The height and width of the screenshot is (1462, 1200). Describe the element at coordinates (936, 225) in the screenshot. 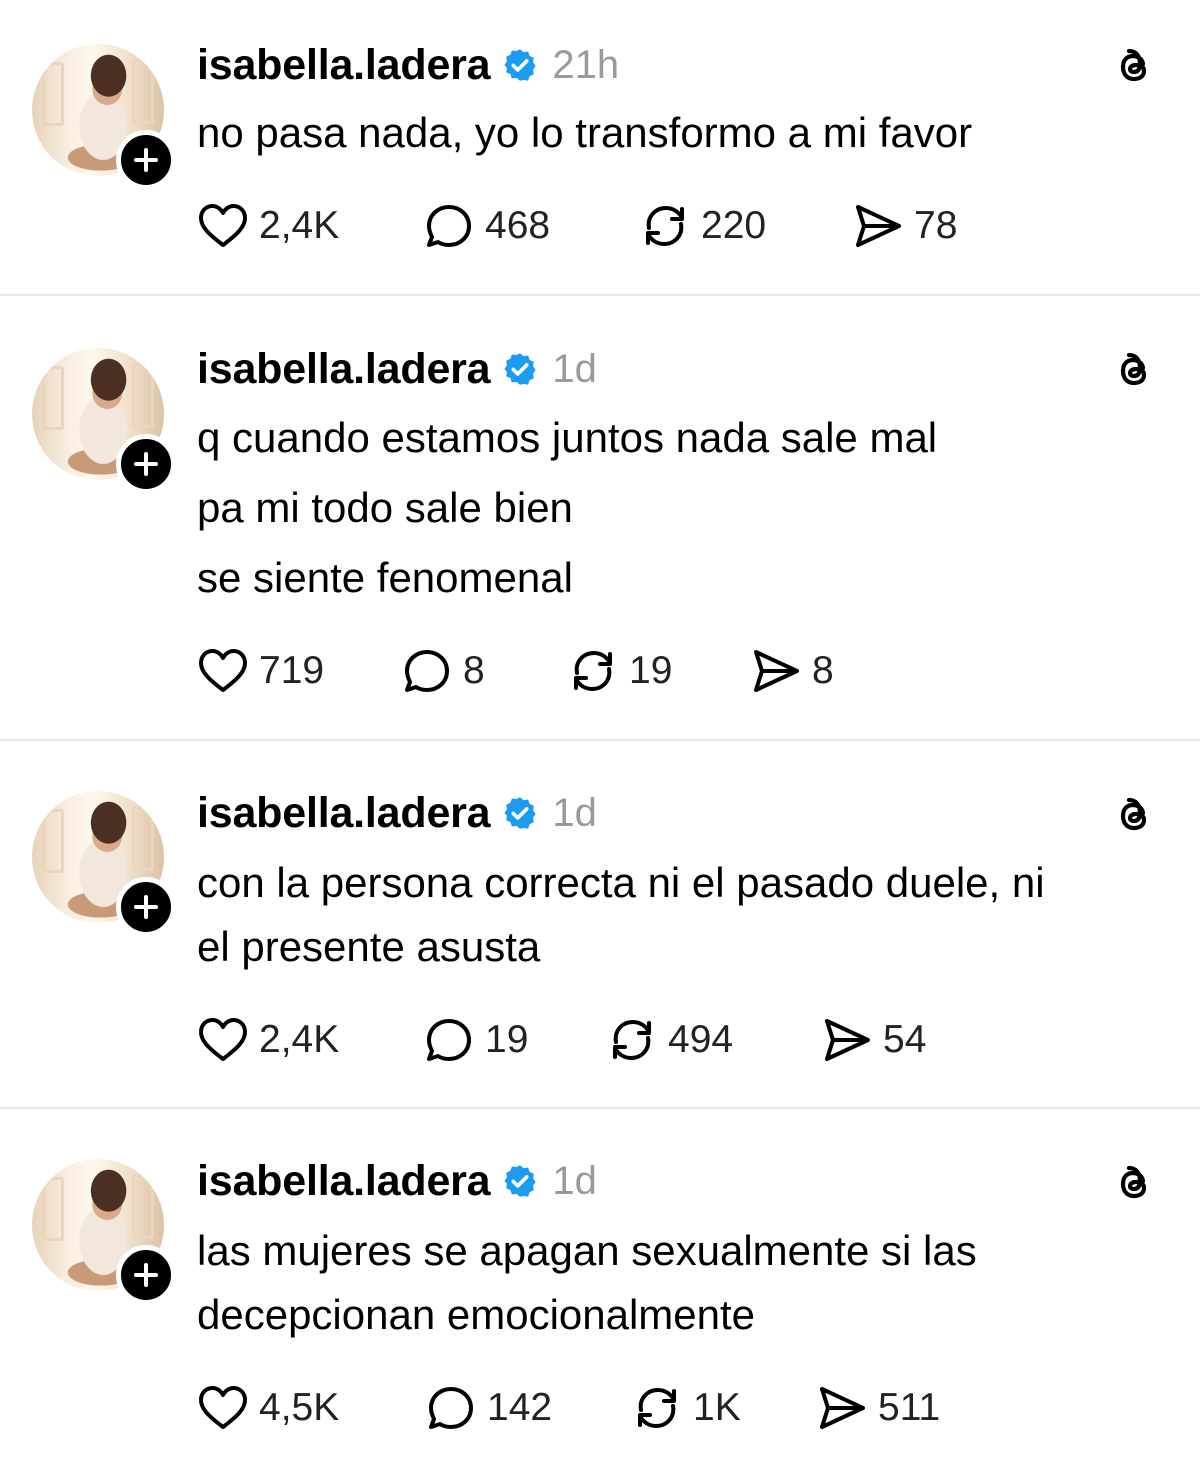

I see `share-count: 78` at that location.